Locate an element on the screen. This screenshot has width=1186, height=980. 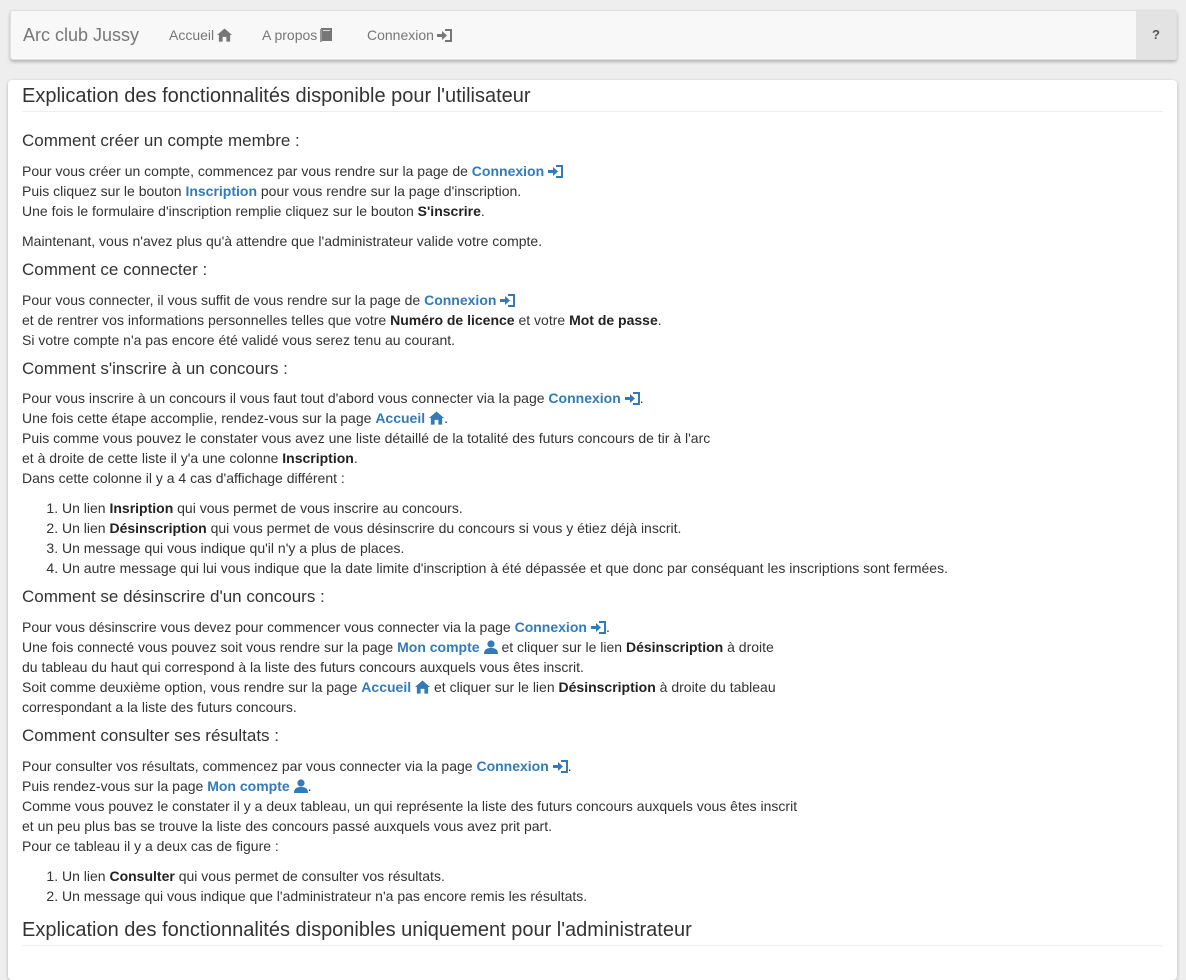
s1-title: Comment créer un compte membre : is located at coordinates (161, 140).